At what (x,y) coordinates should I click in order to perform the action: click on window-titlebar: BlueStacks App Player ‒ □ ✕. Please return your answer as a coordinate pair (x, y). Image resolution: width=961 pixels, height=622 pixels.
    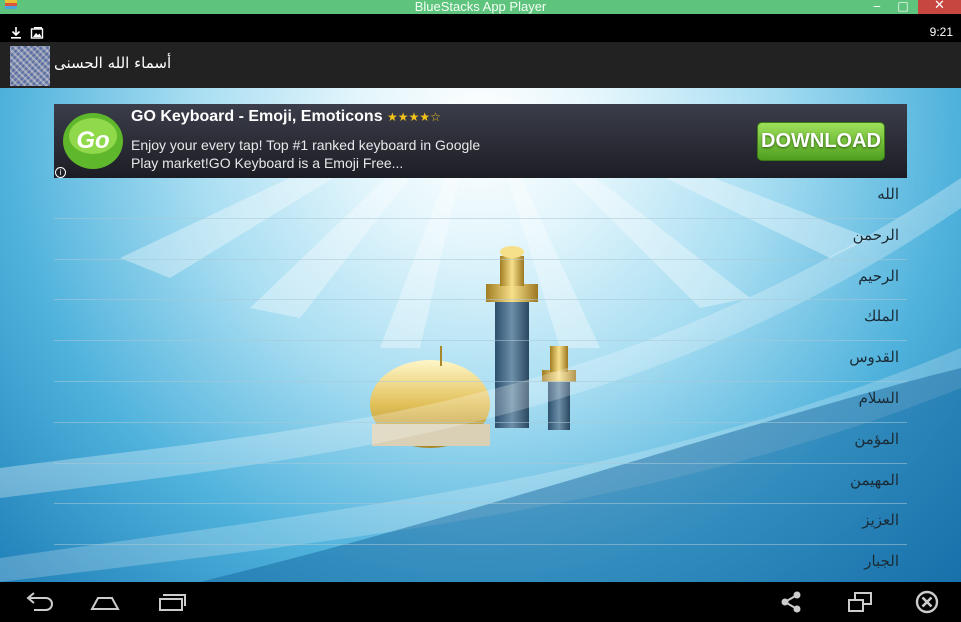
    Looking at the image, I should click on (480, 7).